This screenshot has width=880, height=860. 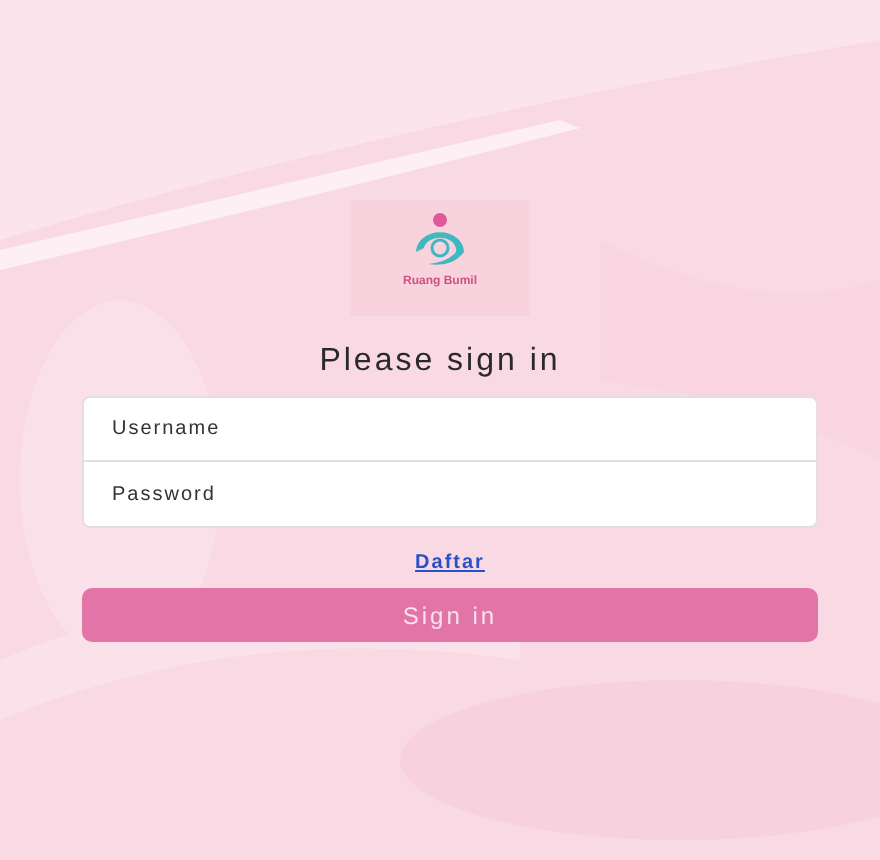 I want to click on input-field: Username, so click(x=450, y=429).